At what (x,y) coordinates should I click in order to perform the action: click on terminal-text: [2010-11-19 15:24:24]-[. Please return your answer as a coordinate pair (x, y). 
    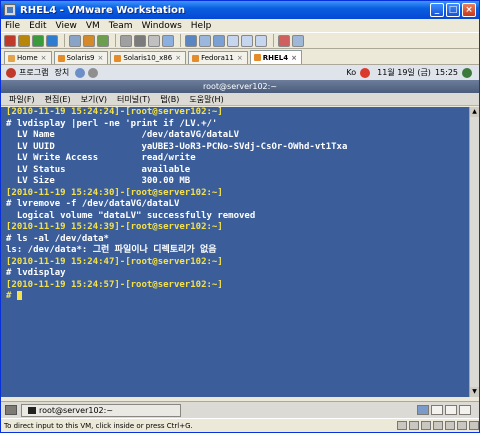
    Looking at the image, I should click on (68, 112).